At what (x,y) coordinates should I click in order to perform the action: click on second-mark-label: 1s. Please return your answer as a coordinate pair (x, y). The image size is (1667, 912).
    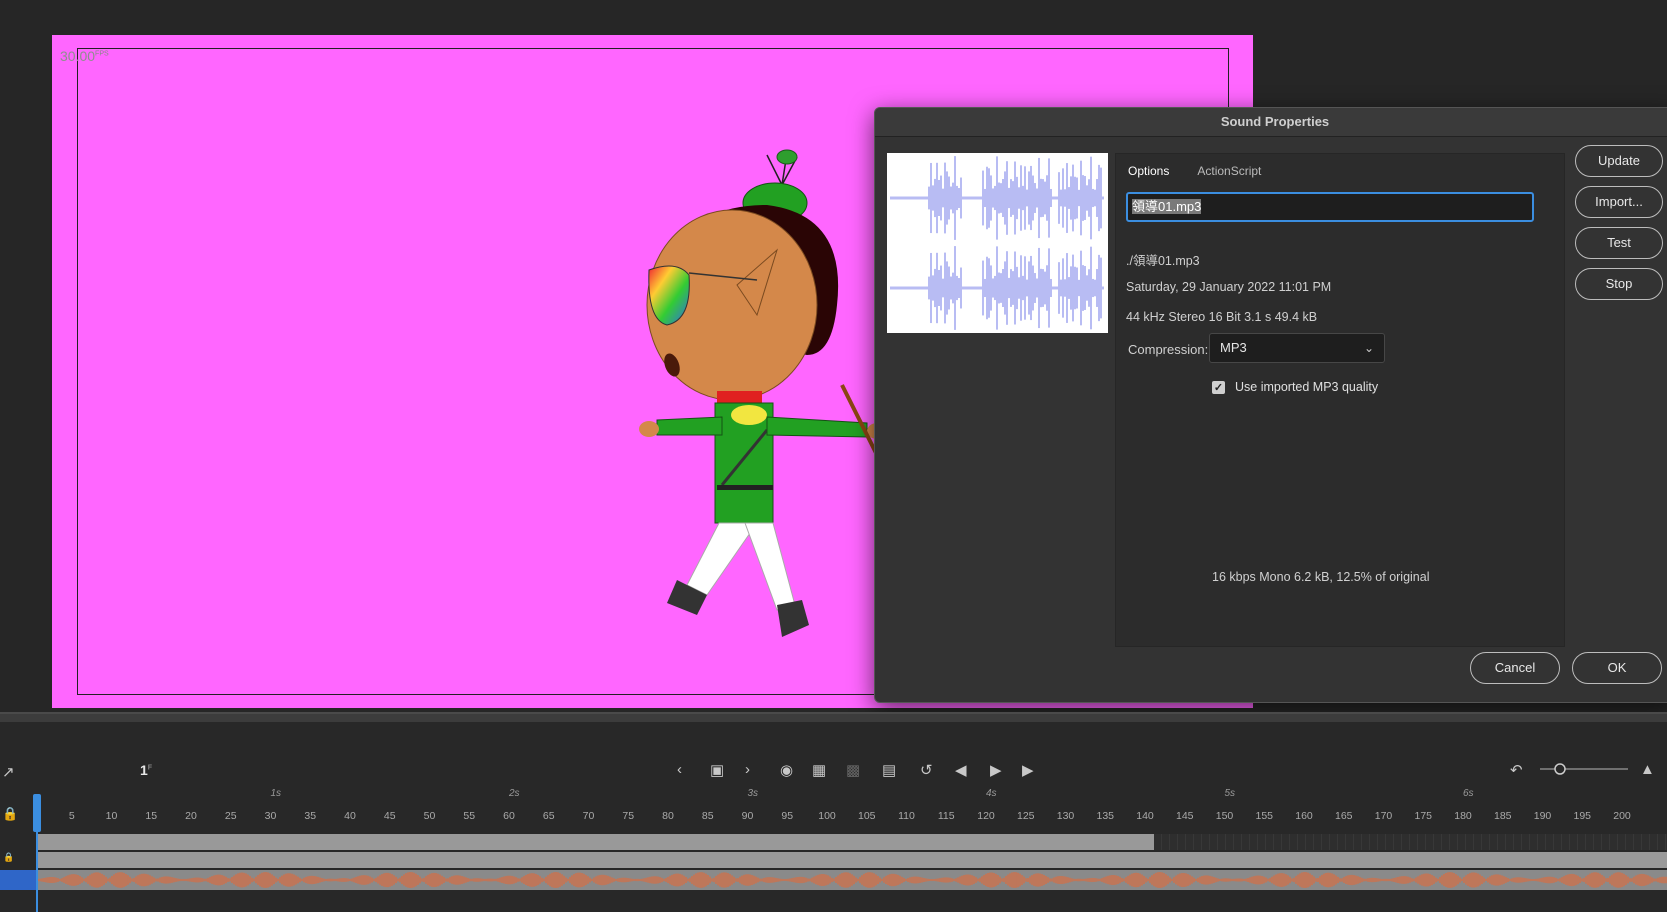
    Looking at the image, I should click on (276, 793).